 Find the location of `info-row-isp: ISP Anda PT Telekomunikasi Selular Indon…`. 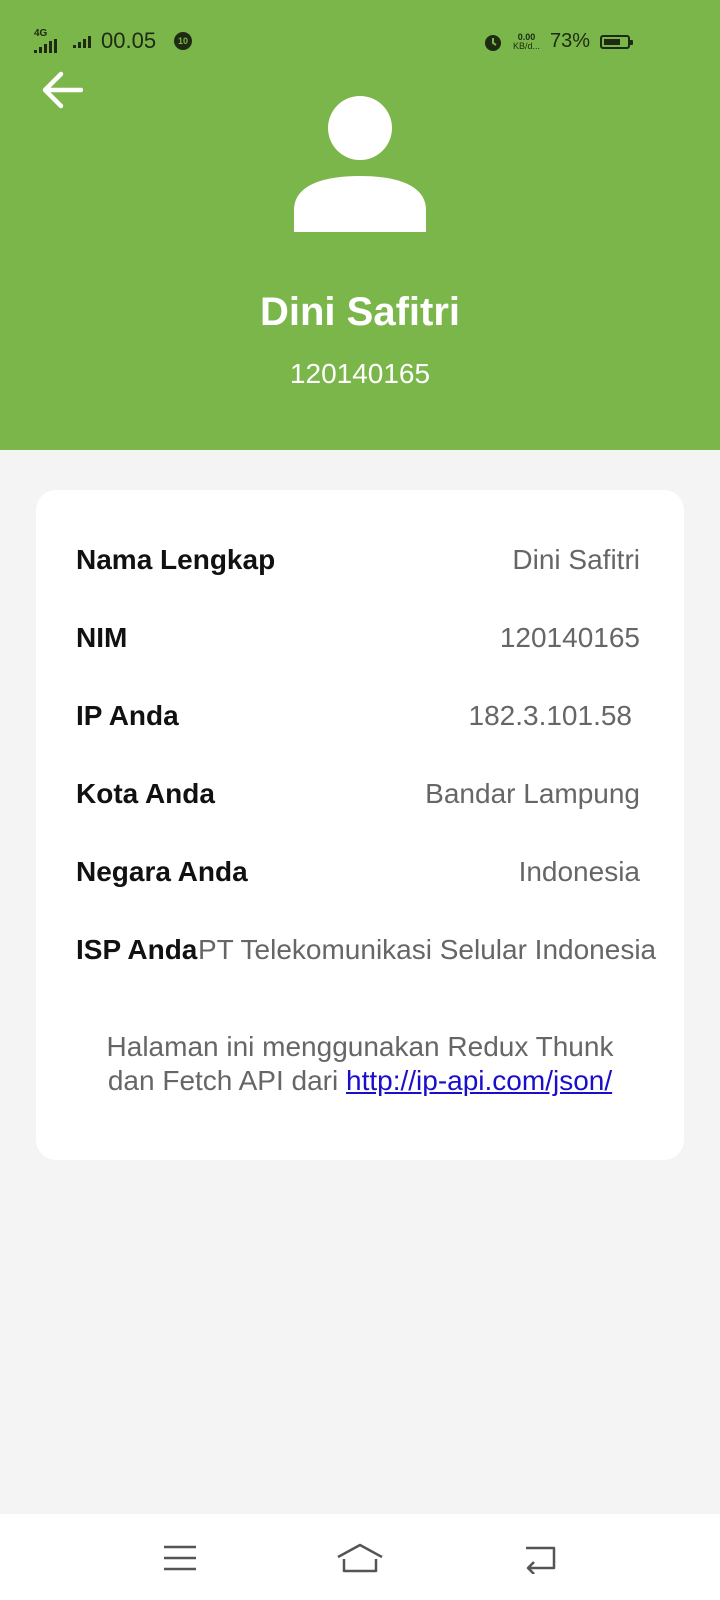

info-row-isp: ISP Anda PT Telekomunikasi Selular Indon… is located at coordinates (378, 954).